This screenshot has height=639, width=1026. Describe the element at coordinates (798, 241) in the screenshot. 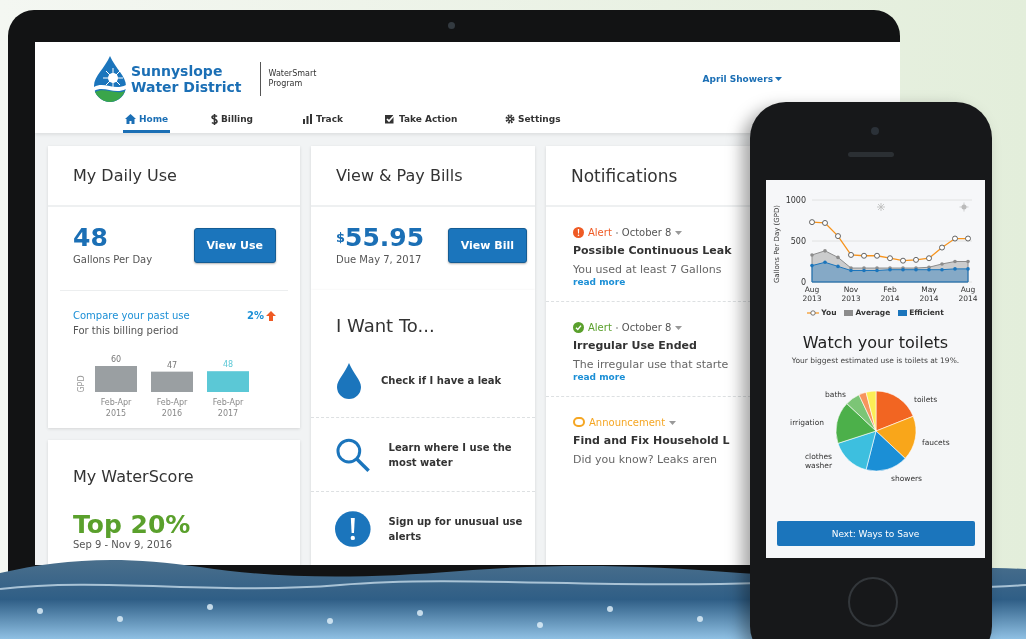

I see `tick-label: 500` at that location.